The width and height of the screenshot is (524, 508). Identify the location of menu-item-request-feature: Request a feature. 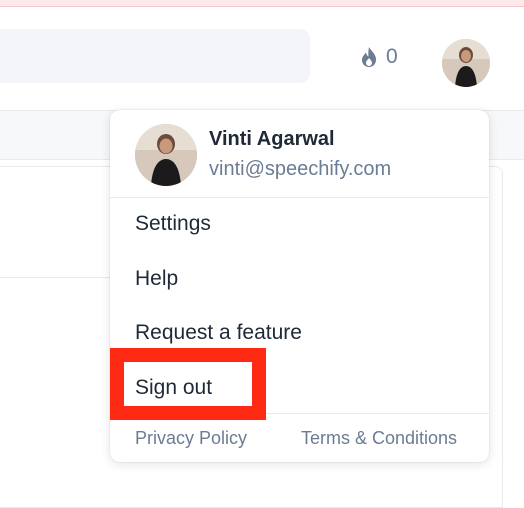
(218, 333).